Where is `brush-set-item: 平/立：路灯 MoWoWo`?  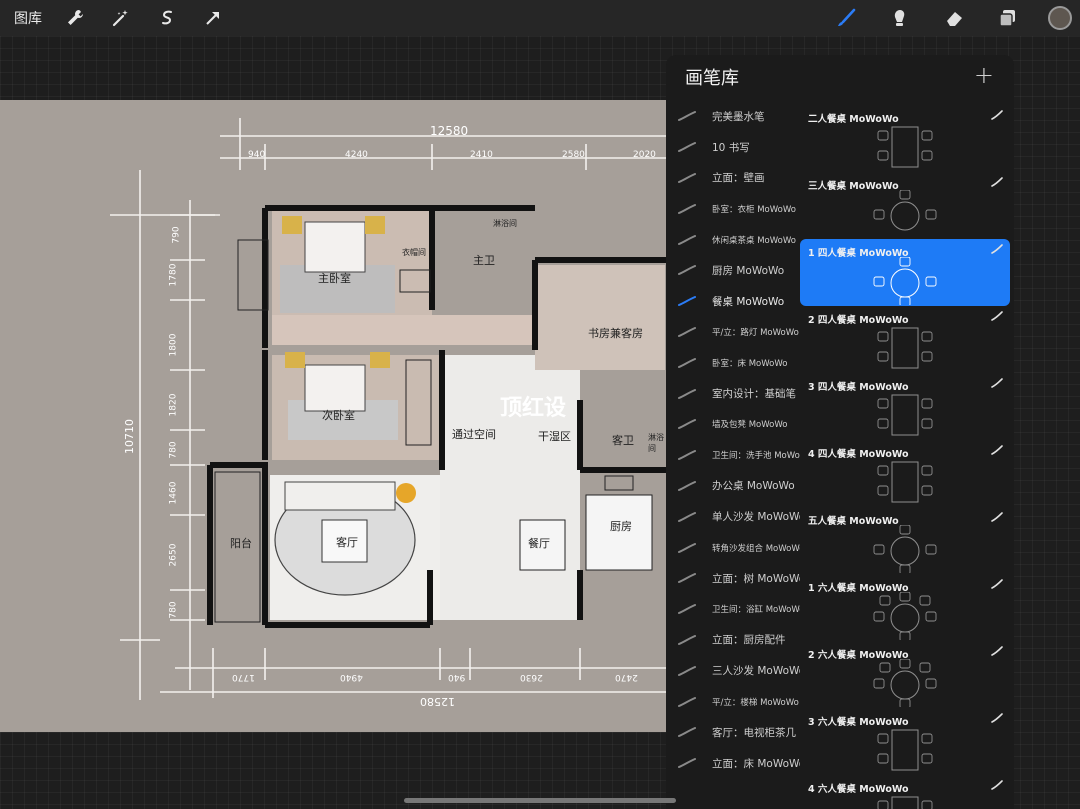
brush-set-item: 平/立：路灯 MoWoWo is located at coordinates (733, 332).